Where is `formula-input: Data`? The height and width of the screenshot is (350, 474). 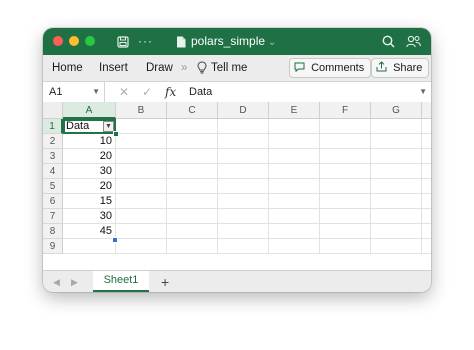 formula-input: Data is located at coordinates (200, 92).